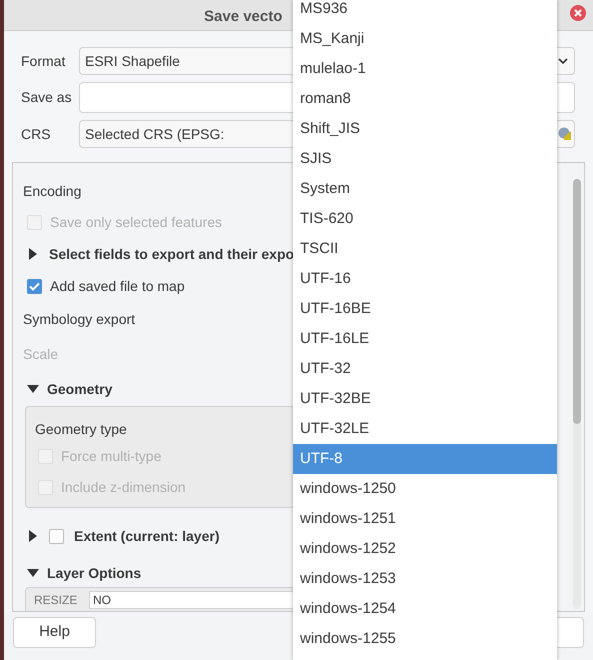  What do you see at coordinates (243, 17) in the screenshot?
I see `window-title: Save vecto` at bounding box center [243, 17].